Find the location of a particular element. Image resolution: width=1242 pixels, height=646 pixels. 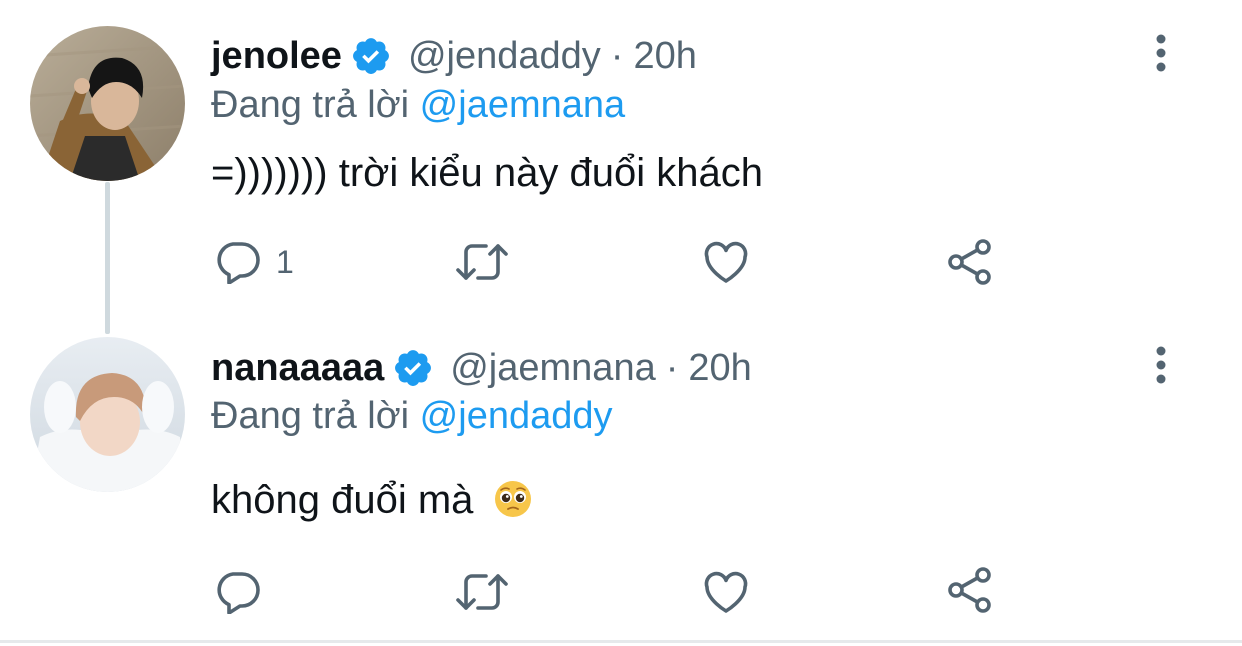

reply-button: 1 is located at coordinates (254, 262).